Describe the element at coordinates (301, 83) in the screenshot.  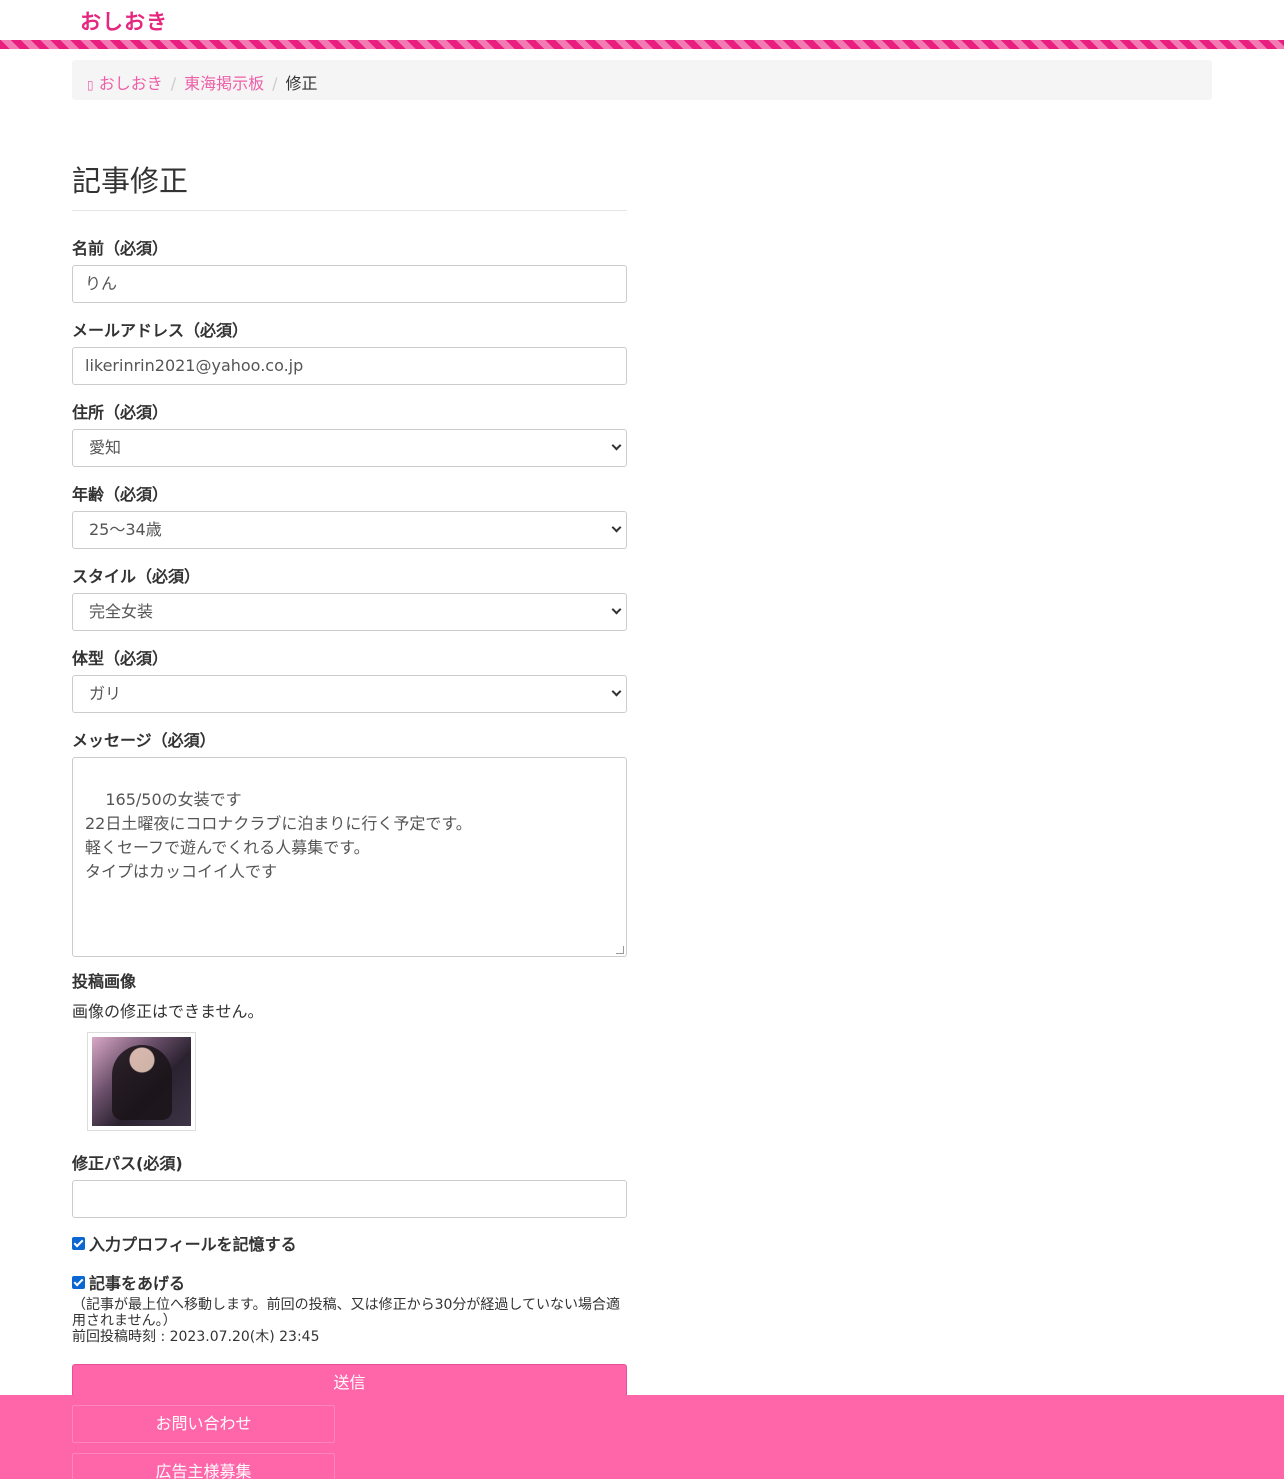
I see `breadcrumb-current: 修正` at that location.